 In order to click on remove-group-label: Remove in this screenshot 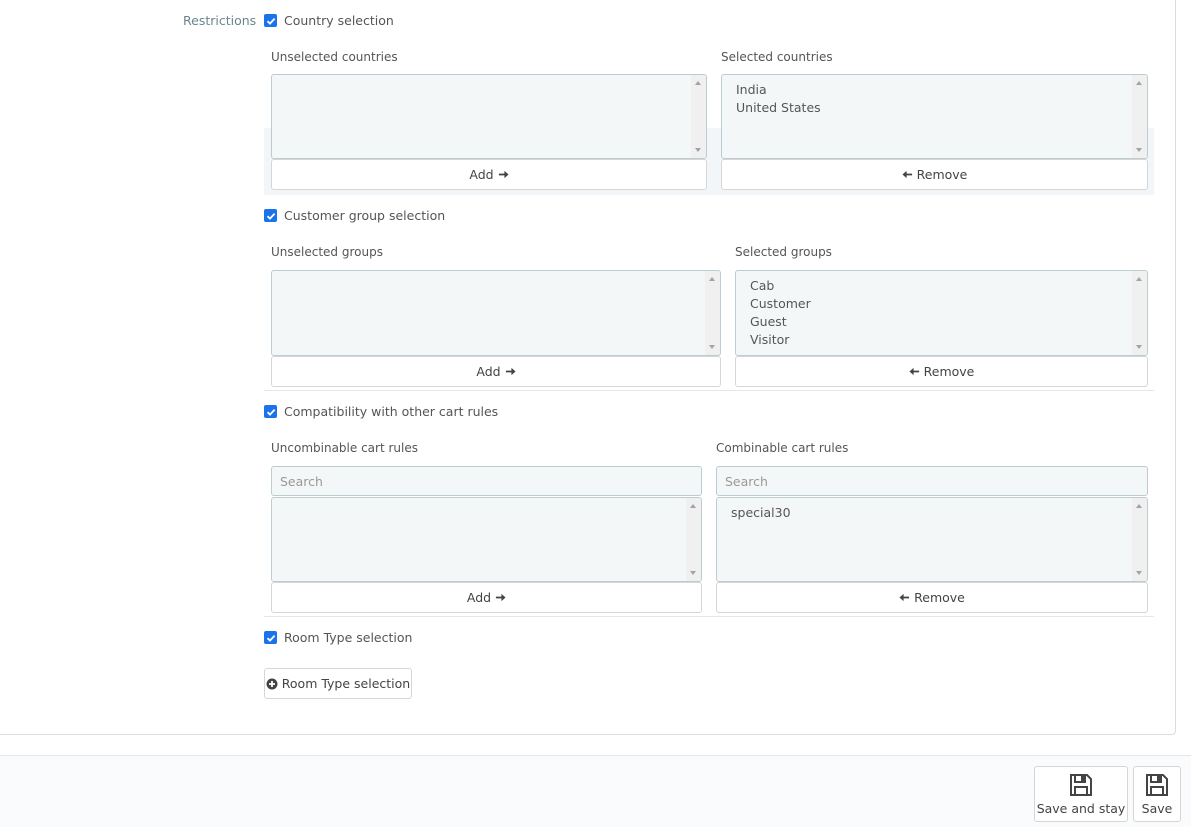, I will do `click(949, 371)`.